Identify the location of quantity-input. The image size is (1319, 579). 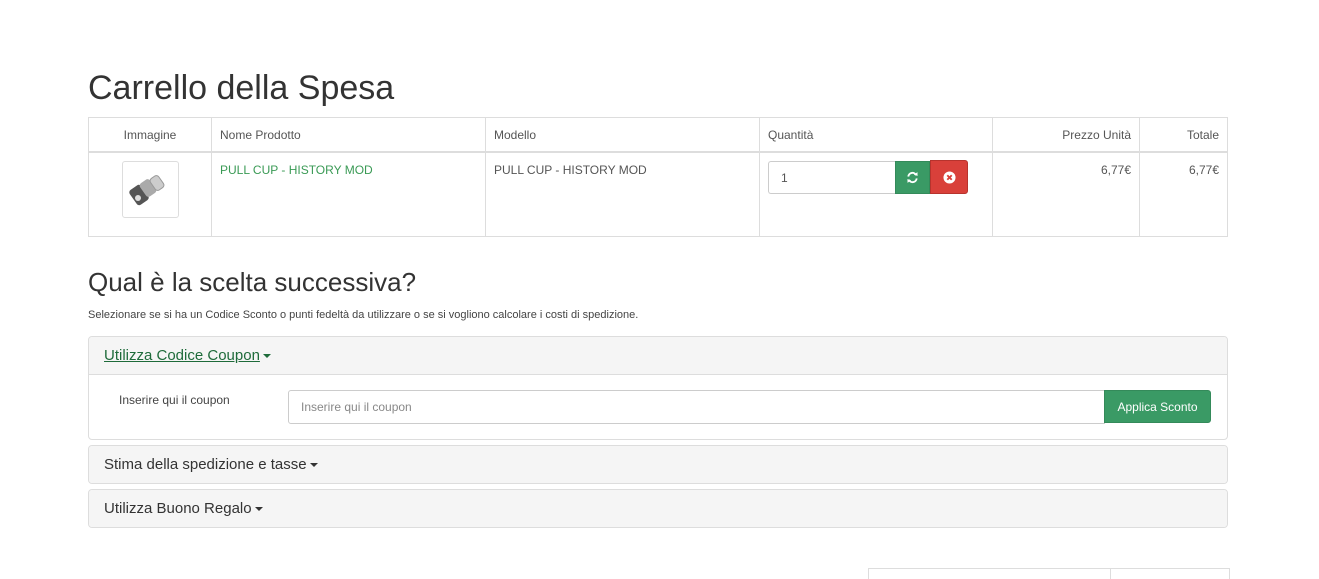
(831, 177).